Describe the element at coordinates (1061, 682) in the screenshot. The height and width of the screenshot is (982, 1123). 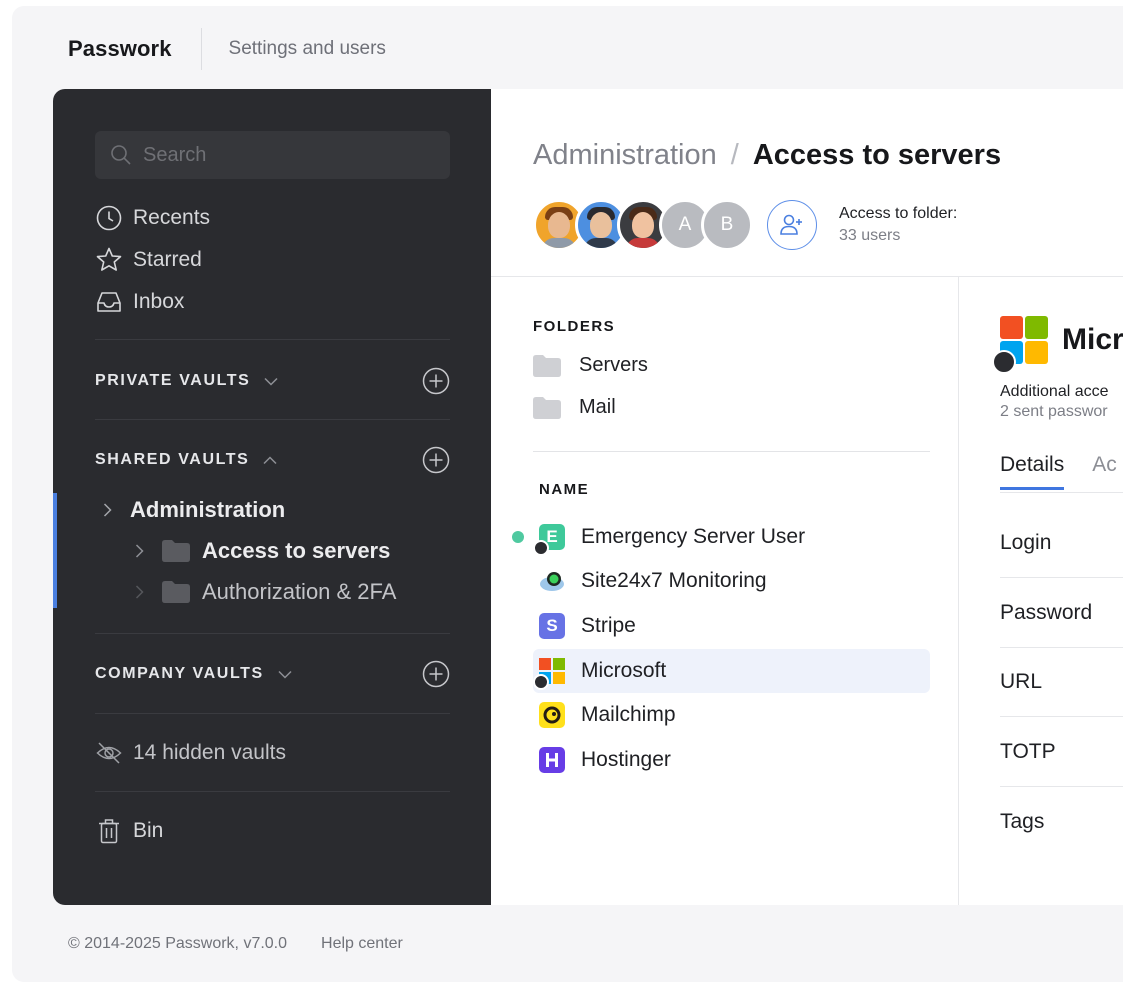
I see `field-url: URL` at that location.